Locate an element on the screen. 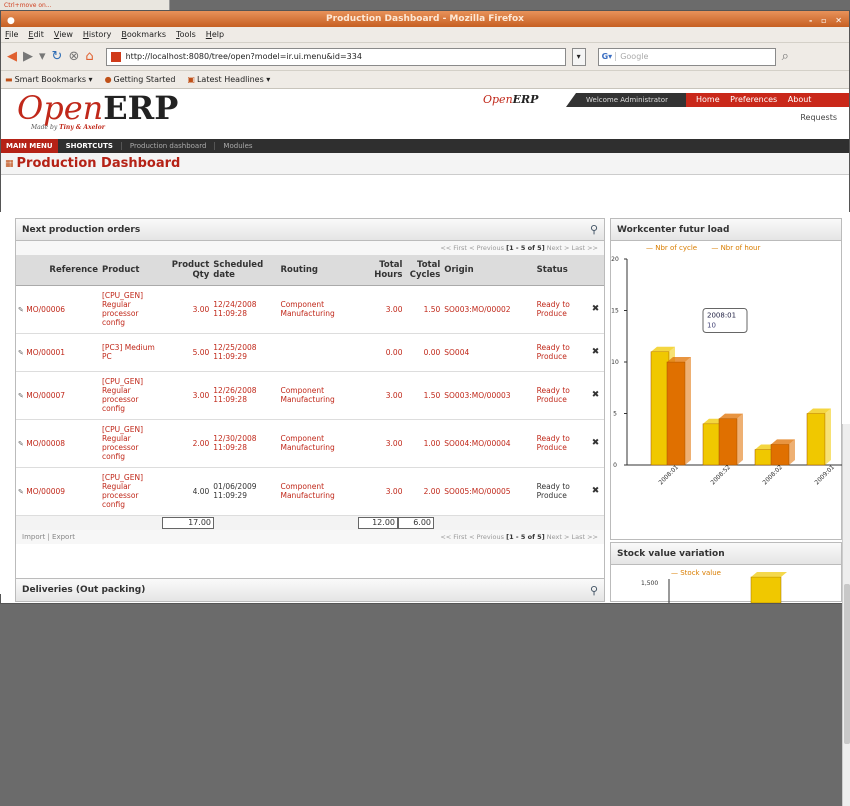  menu-view: View is located at coordinates (63, 34).